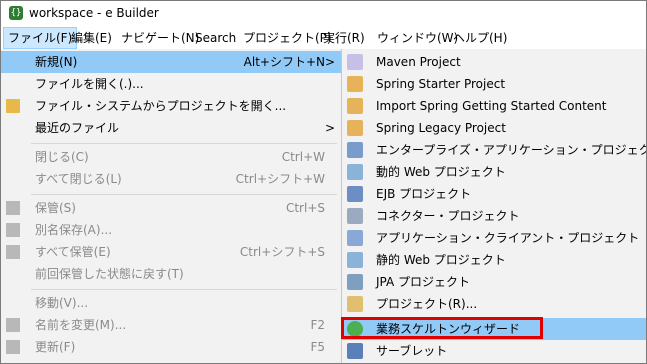 The height and width of the screenshot is (364, 647). I want to click on spring-import-icon, so click(355, 106).